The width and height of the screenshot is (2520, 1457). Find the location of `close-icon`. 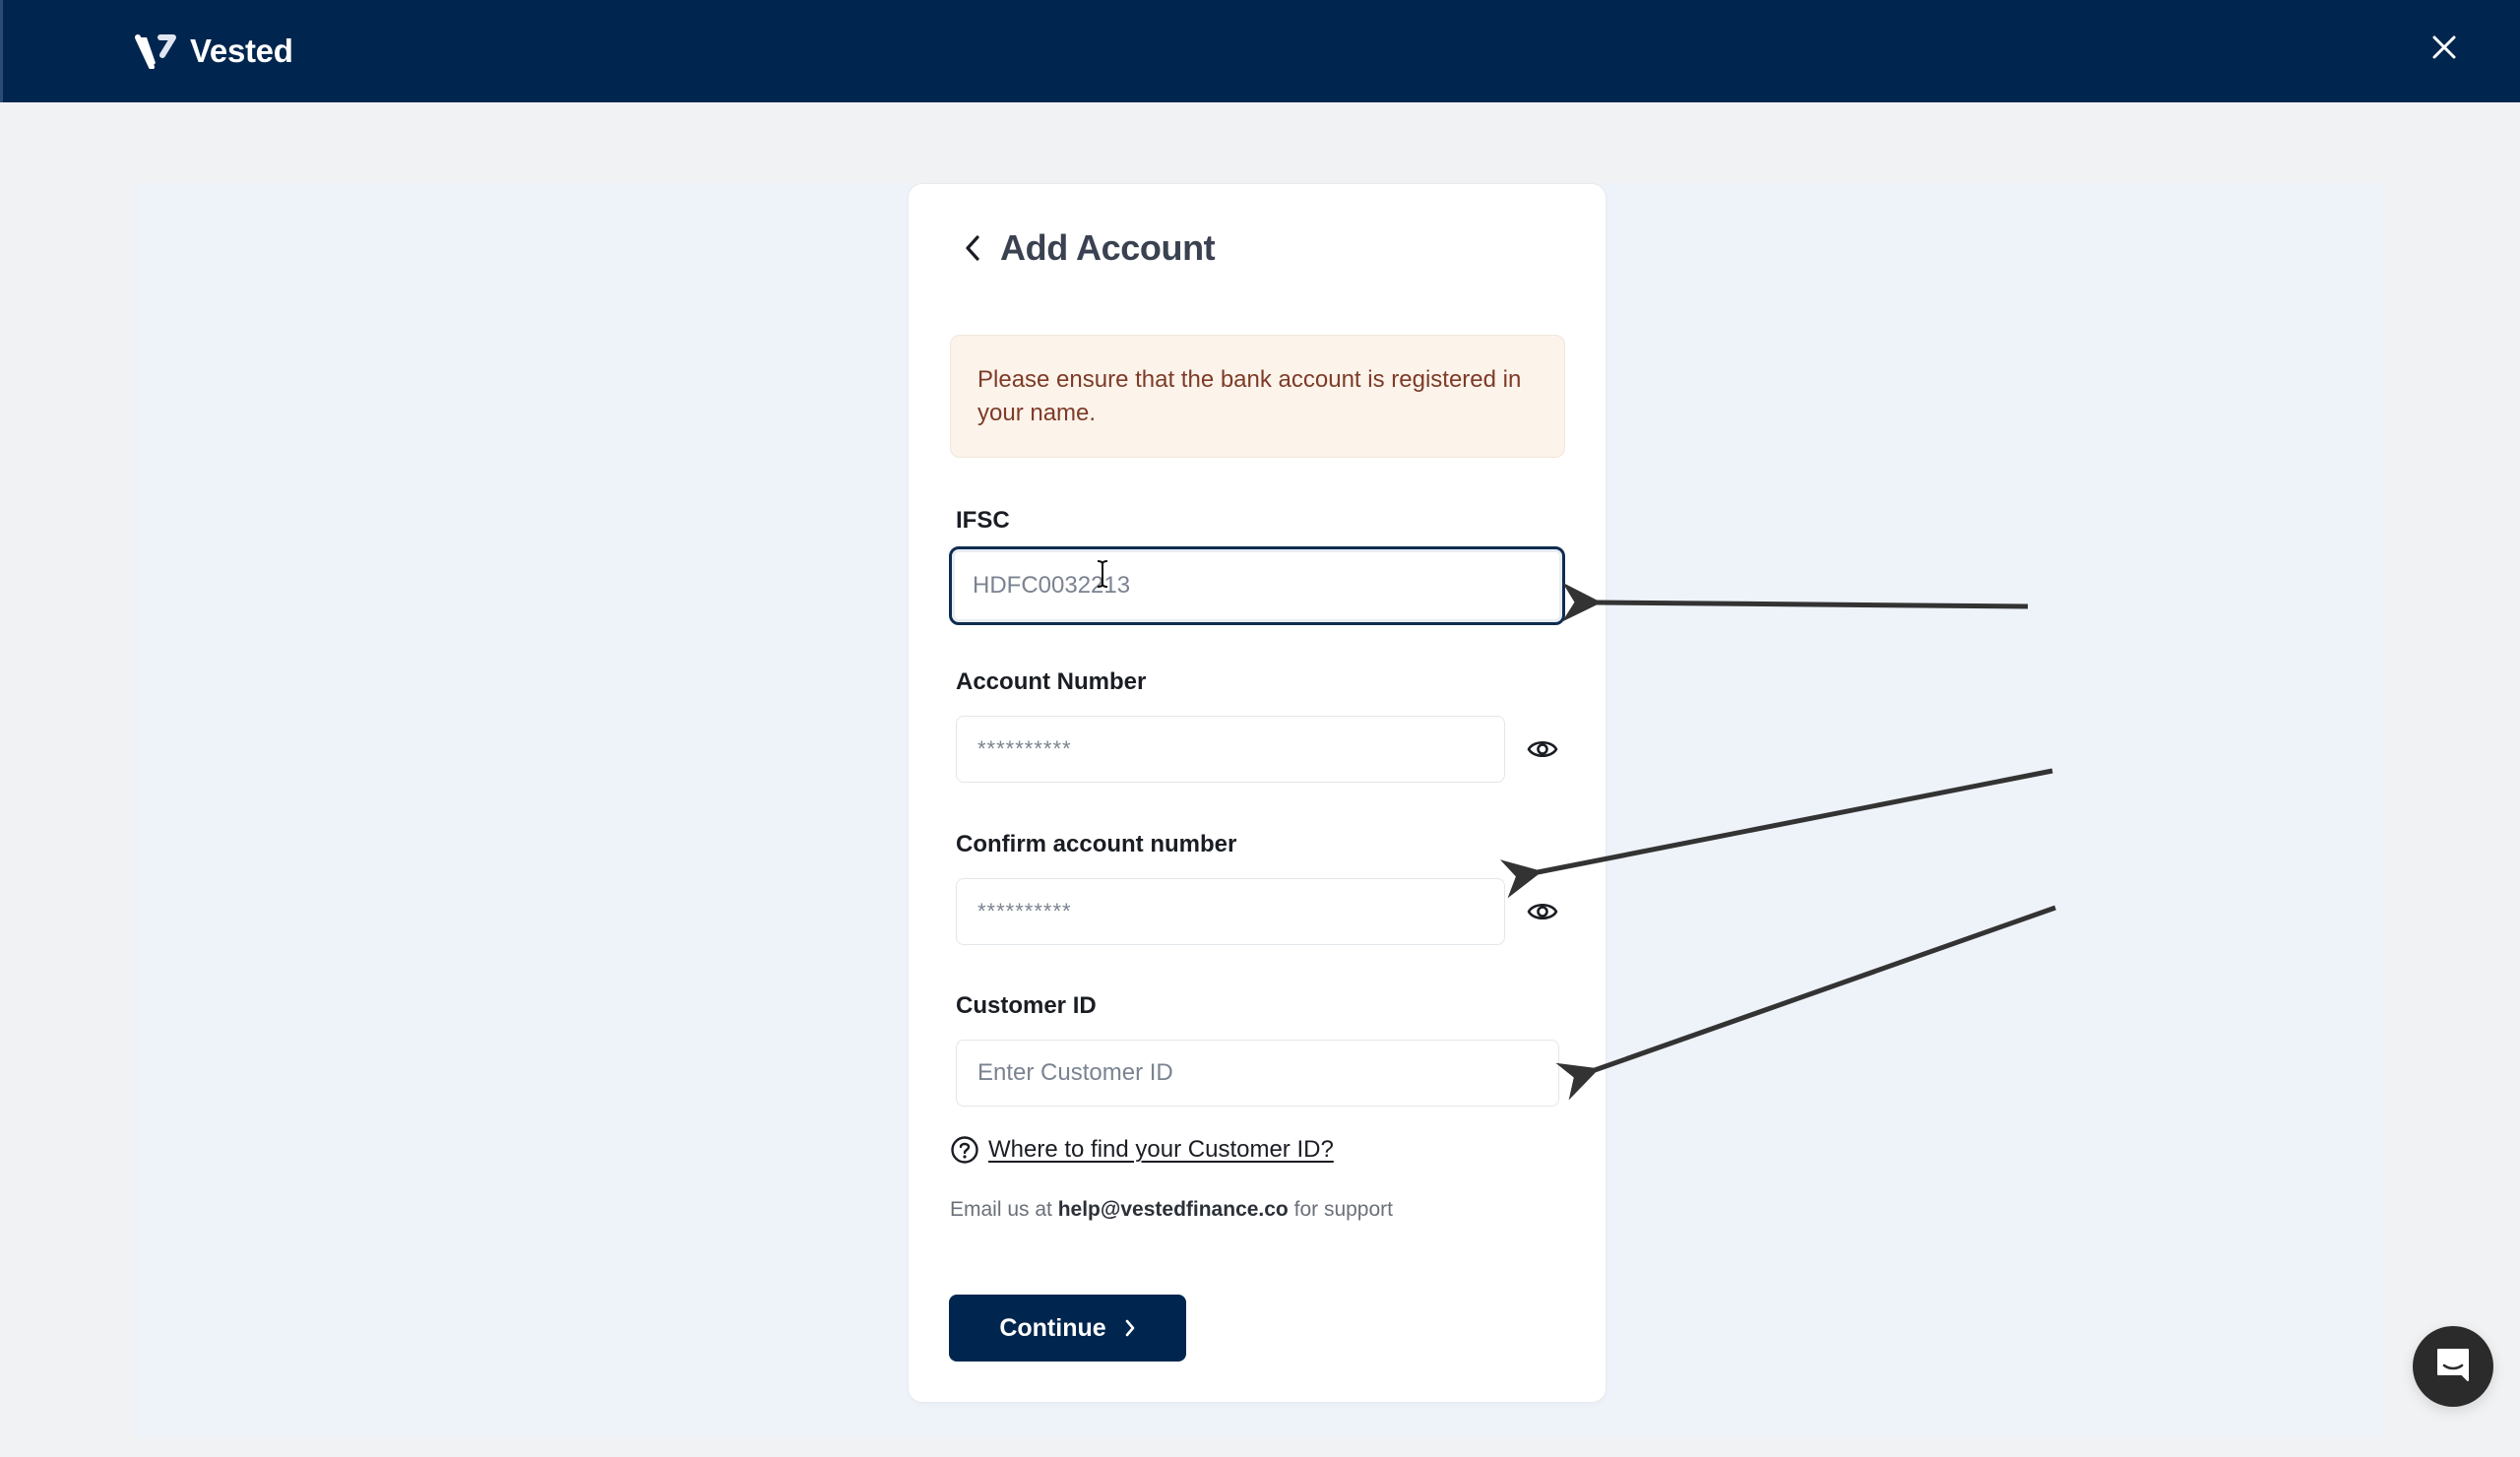

close-icon is located at coordinates (2444, 47).